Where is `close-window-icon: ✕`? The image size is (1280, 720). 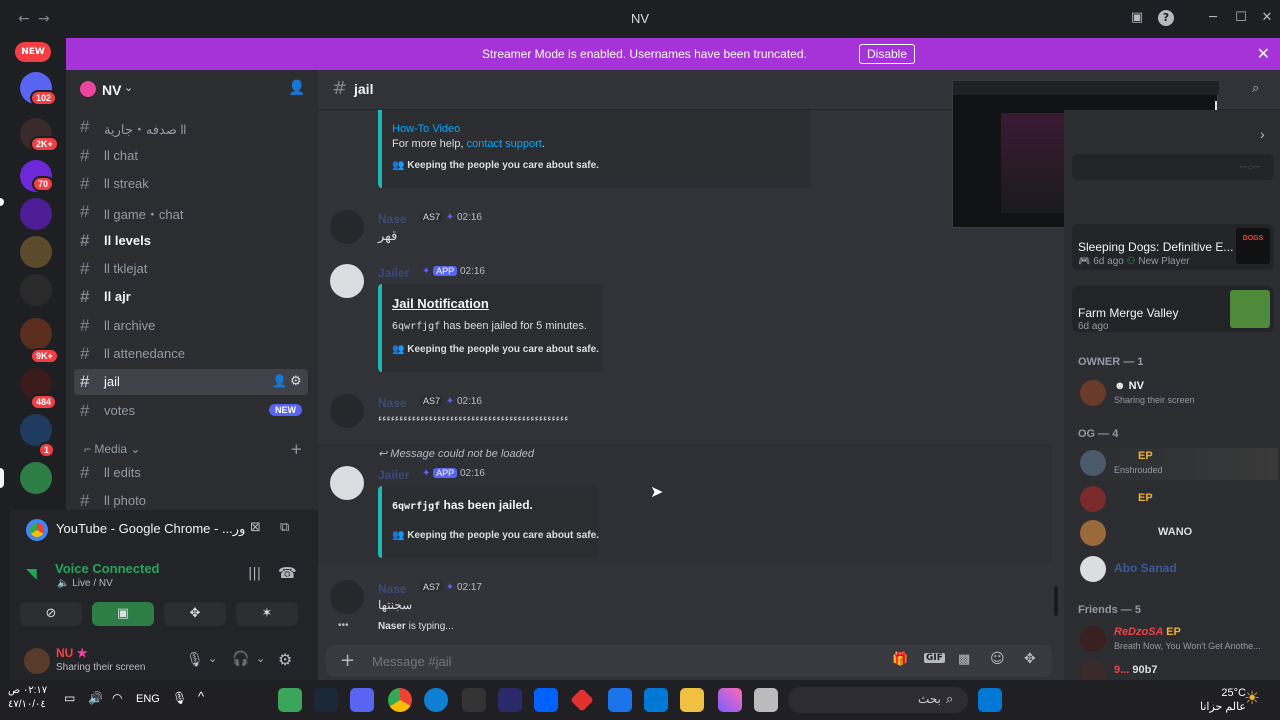 close-window-icon: ✕ is located at coordinates (1267, 18).